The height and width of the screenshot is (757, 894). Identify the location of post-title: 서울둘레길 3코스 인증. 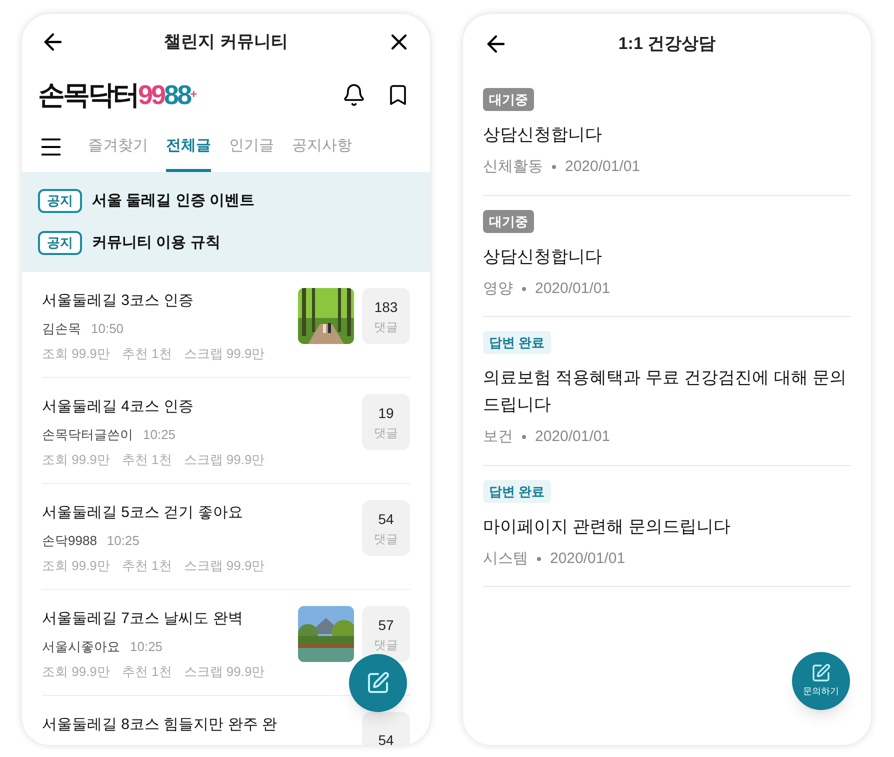
(153, 301).